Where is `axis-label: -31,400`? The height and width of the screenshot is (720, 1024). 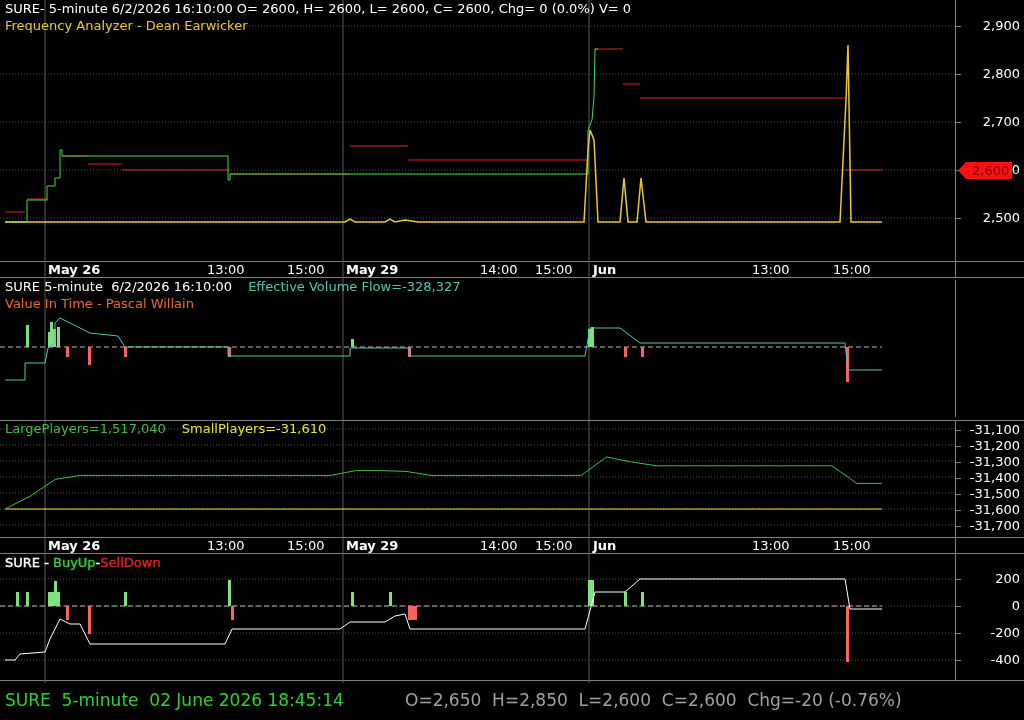 axis-label: -31,400 is located at coordinates (994, 478).